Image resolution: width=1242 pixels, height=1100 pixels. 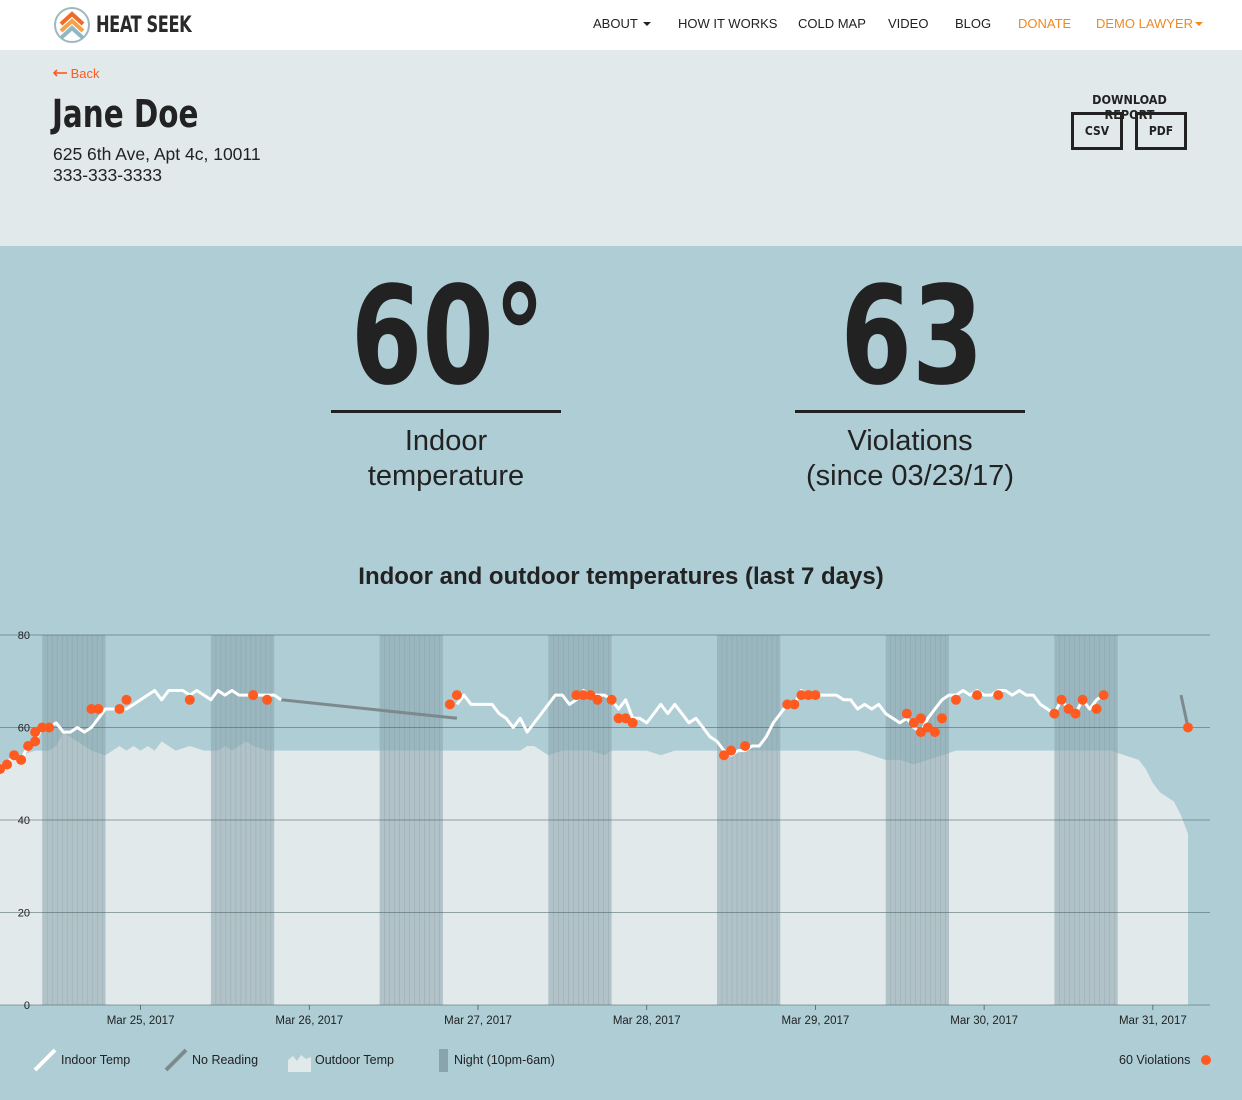 What do you see at coordinates (27, 1006) in the screenshot?
I see `y-tick-label: 0` at bounding box center [27, 1006].